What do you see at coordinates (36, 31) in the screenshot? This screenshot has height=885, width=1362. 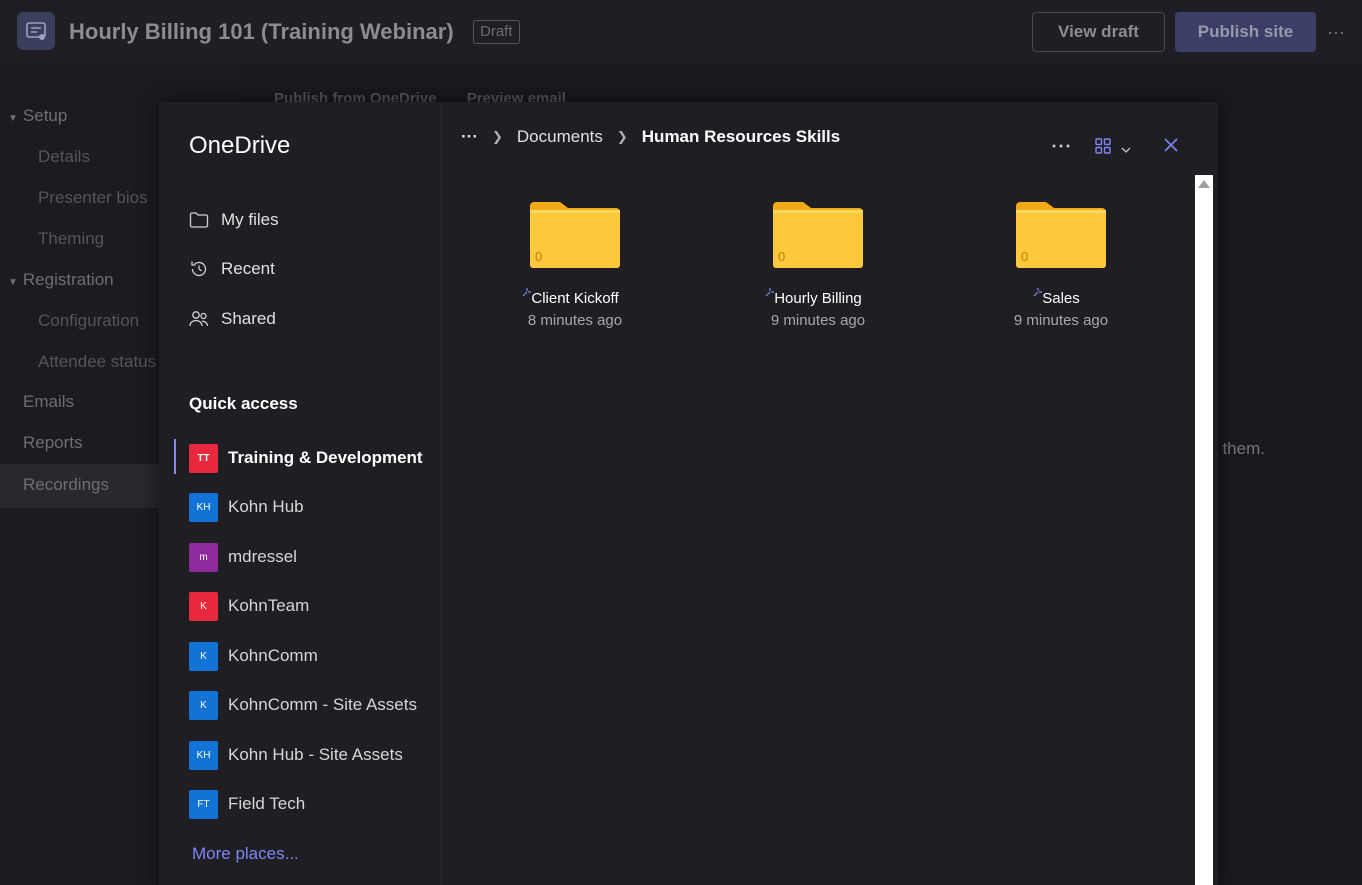 I see `webinar-app-icon` at bounding box center [36, 31].